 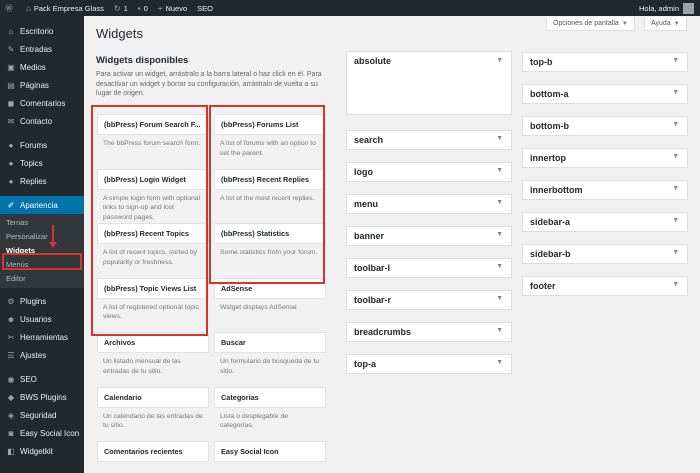 I want to click on sidebar-item-contacto: ✉ Contacto, so click(x=42, y=121).